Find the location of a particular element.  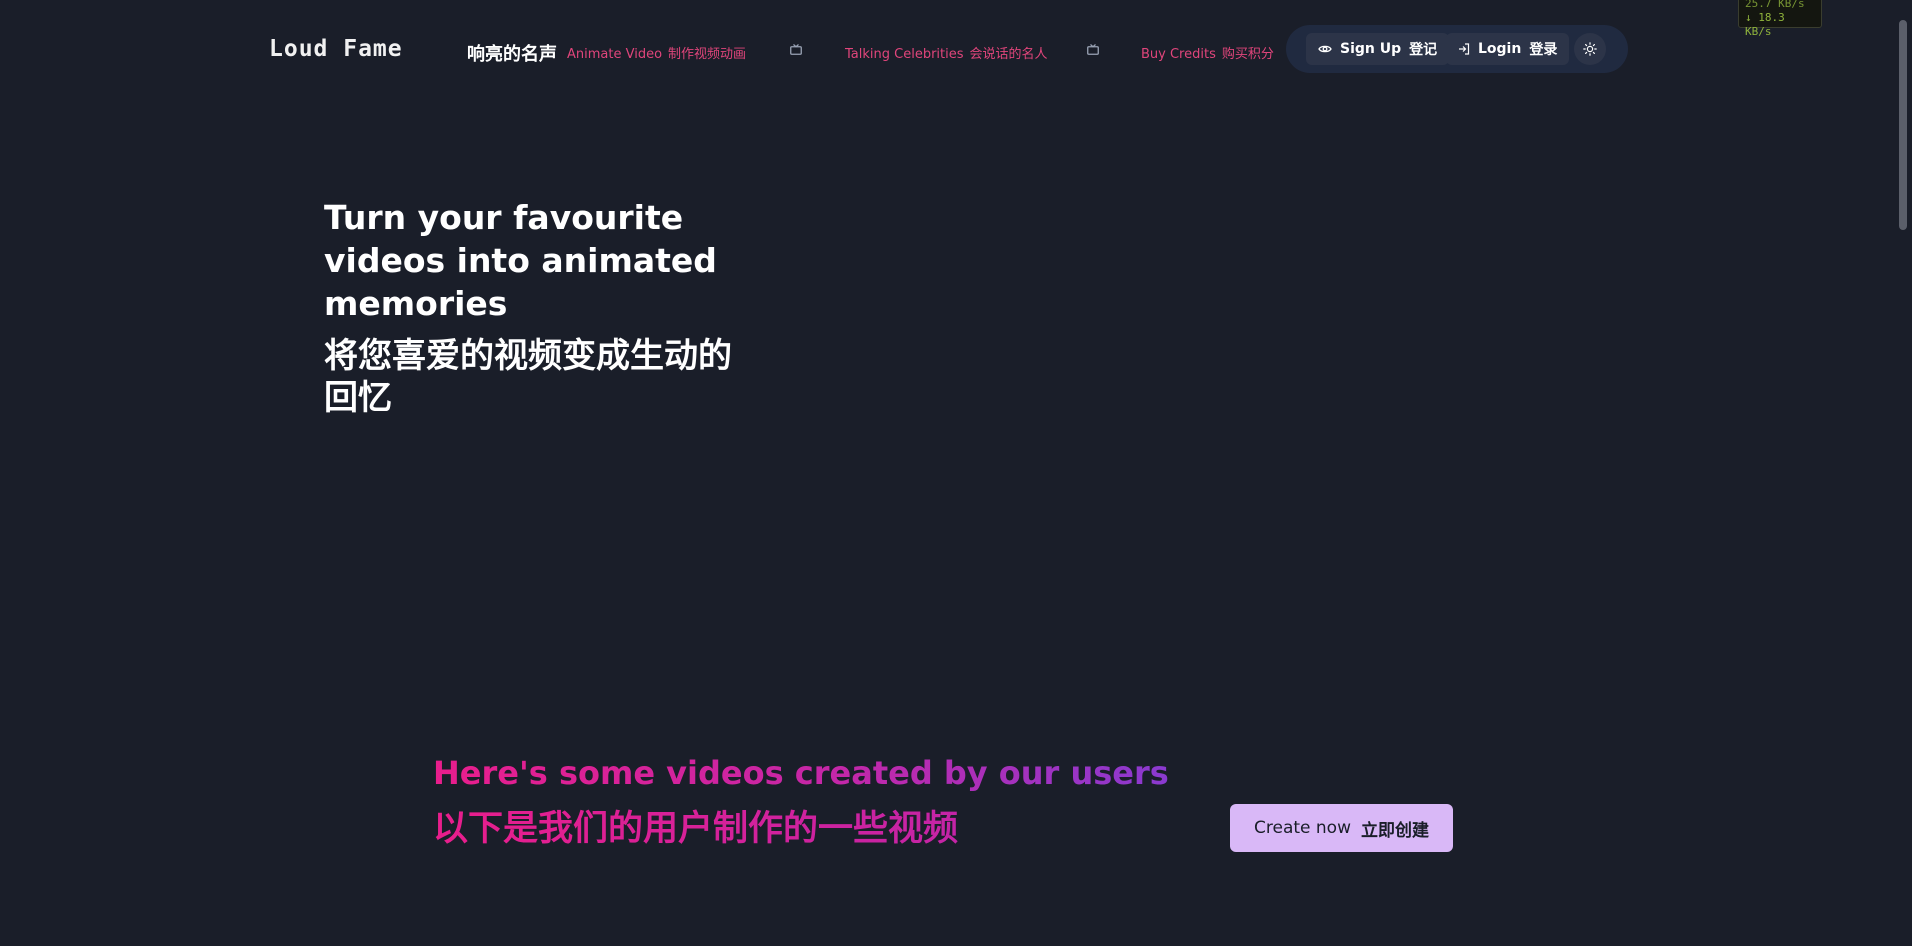

theme-toggle-button is located at coordinates (1590, 49).